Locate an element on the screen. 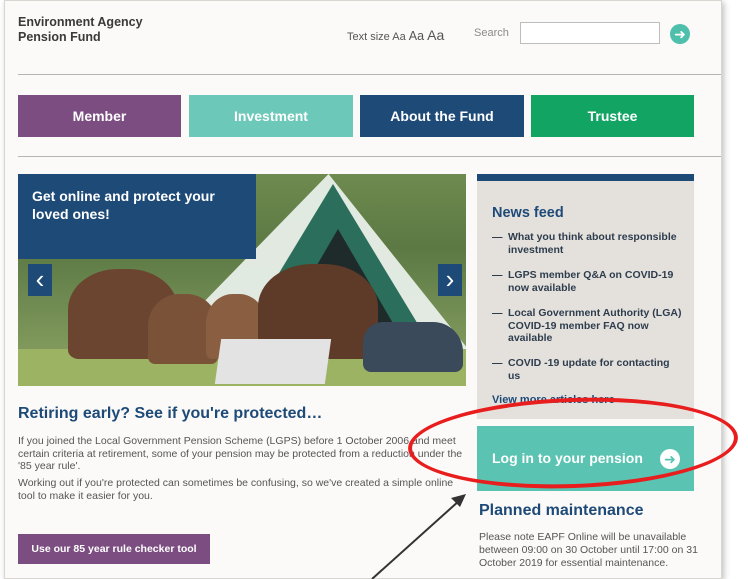 The image size is (748, 579). nav-member: Member is located at coordinates (99, 116).